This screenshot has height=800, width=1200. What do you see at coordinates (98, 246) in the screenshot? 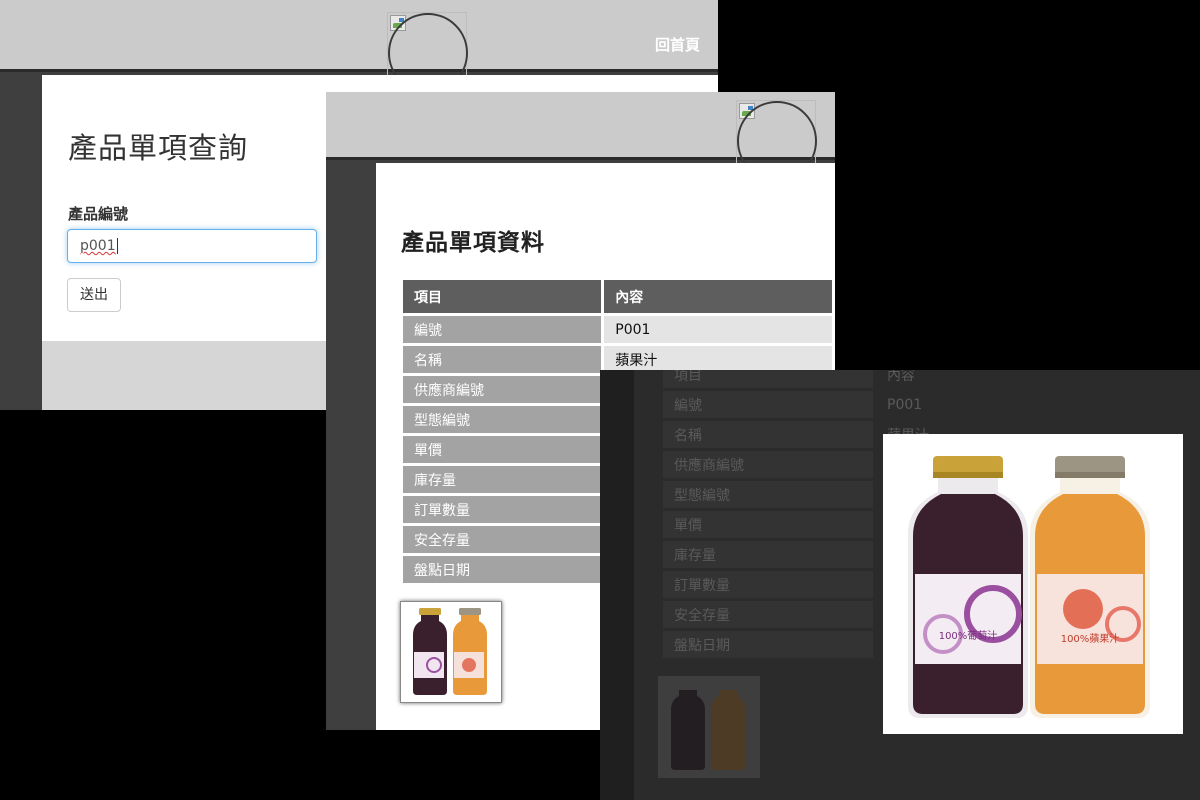
I see `product-id-input-value: p001` at bounding box center [98, 246].